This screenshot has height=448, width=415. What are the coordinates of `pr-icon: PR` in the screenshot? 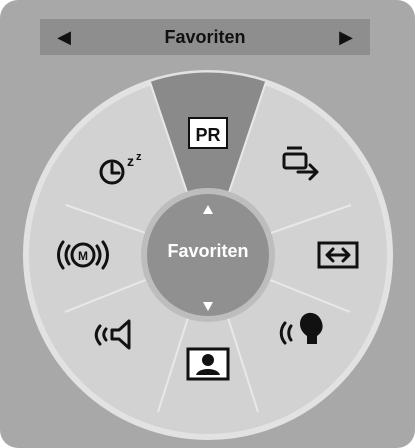 It's located at (208, 133).